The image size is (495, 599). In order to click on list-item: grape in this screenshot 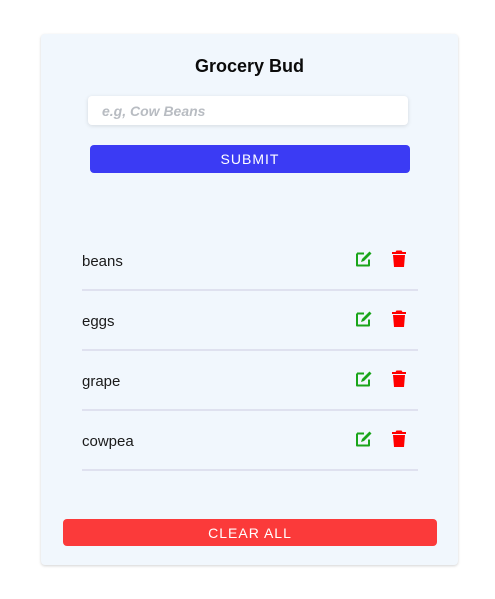, I will do `click(250, 381)`.